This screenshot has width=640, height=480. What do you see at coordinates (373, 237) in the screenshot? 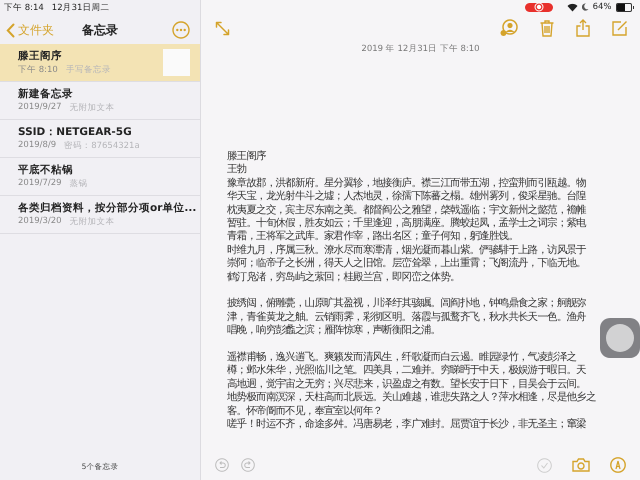
I see `note-text: 青霜，王将军之武库。家君作宰，路出名区；童子何知，躬逢胜饯。` at bounding box center [373, 237].